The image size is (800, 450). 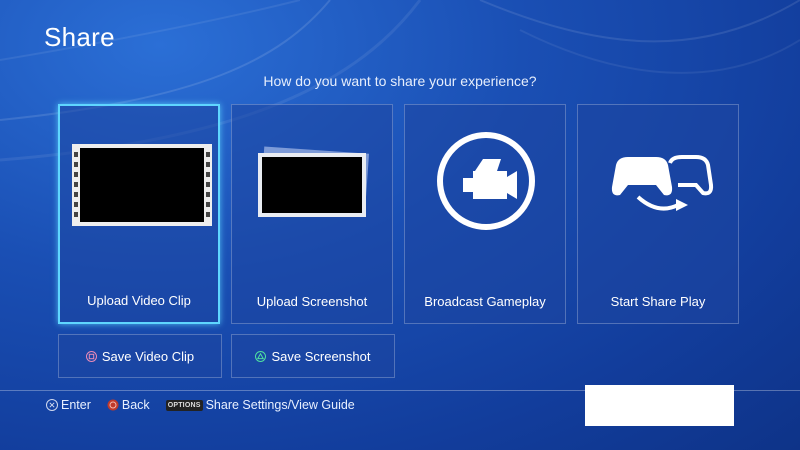 I want to click on film-strip-icon, so click(x=139, y=206).